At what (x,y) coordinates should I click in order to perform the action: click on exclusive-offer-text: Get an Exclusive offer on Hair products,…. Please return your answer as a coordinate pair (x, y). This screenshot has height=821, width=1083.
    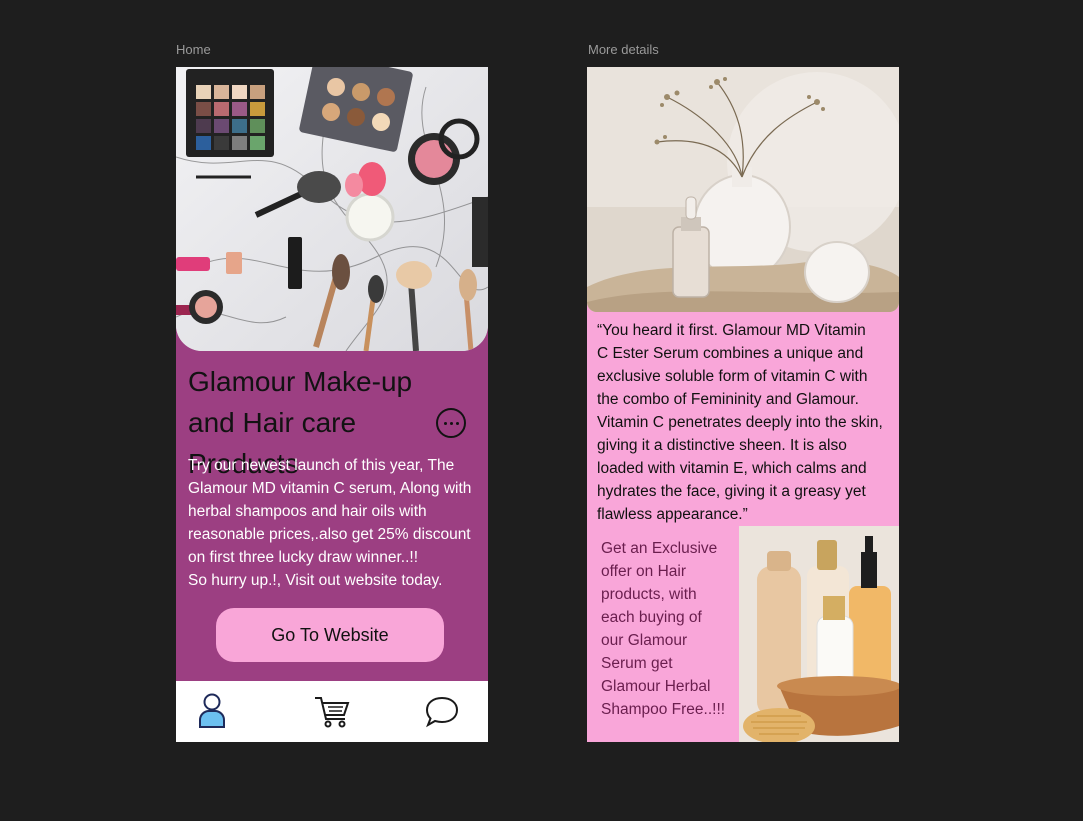
    Looking at the image, I should click on (666, 629).